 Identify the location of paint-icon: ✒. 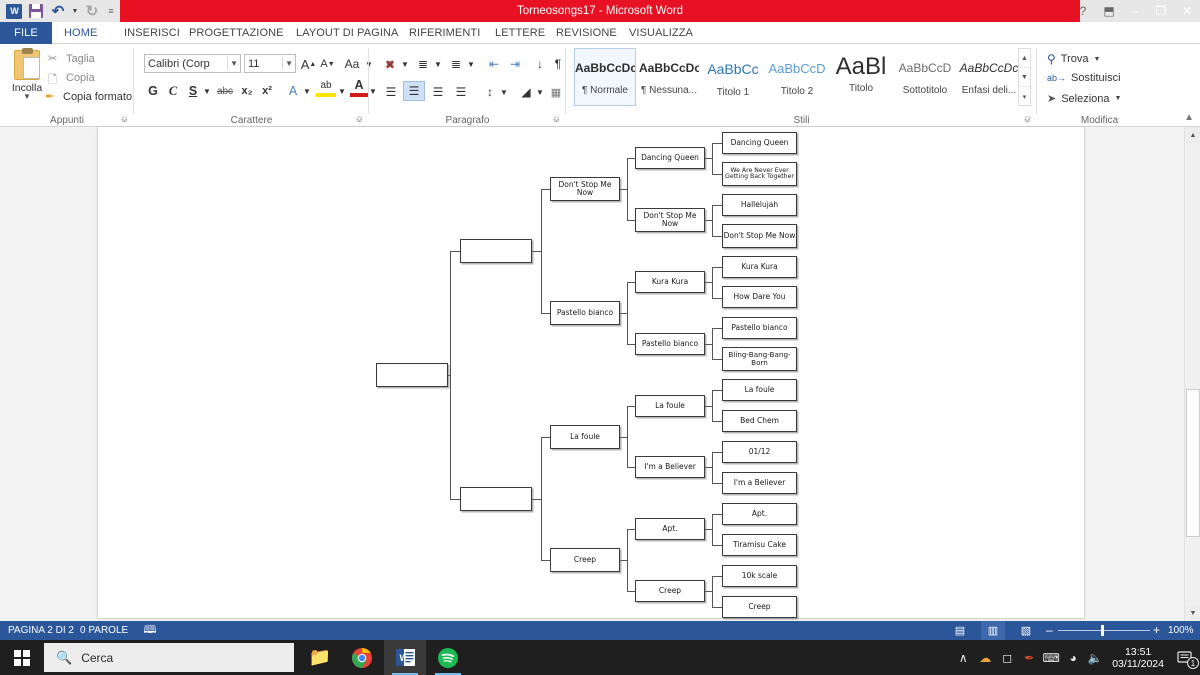
(1029, 657).